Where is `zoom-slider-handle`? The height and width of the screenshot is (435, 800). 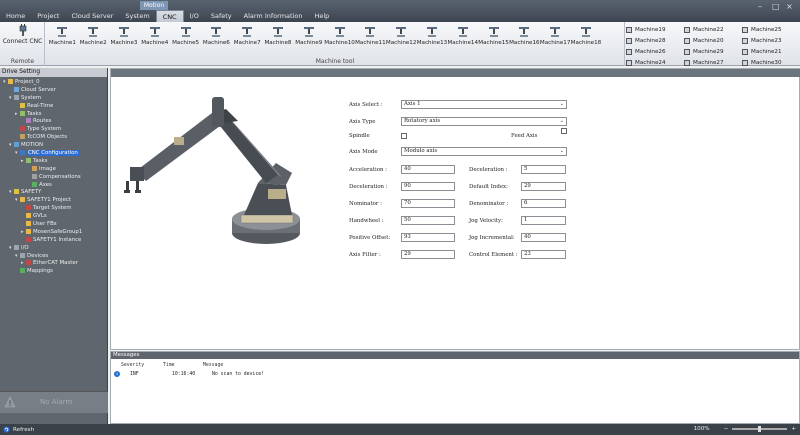
zoom-slider-handle is located at coordinates (760, 429).